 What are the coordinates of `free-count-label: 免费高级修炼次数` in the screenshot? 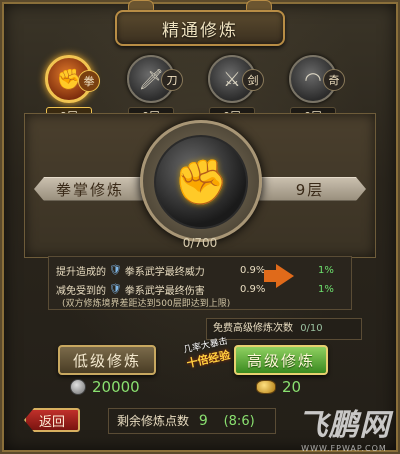 It's located at (253, 328).